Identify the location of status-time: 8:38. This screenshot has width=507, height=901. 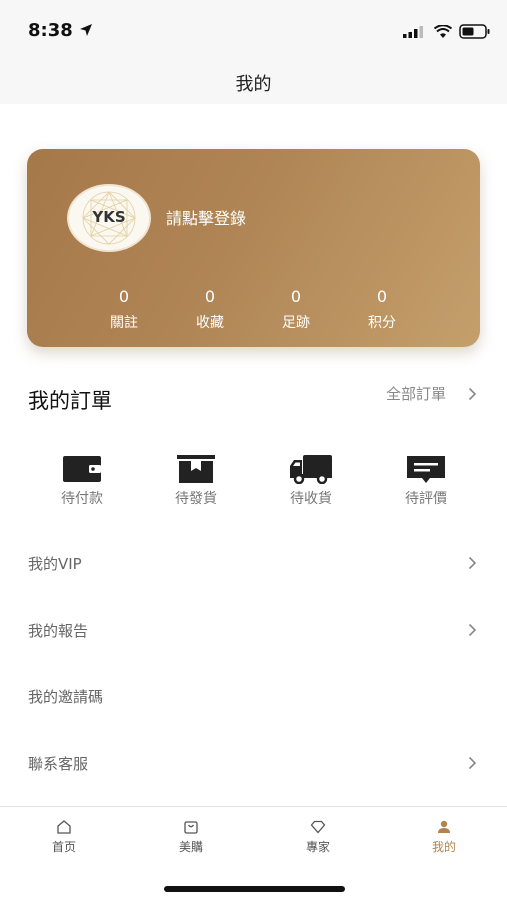
(50, 30).